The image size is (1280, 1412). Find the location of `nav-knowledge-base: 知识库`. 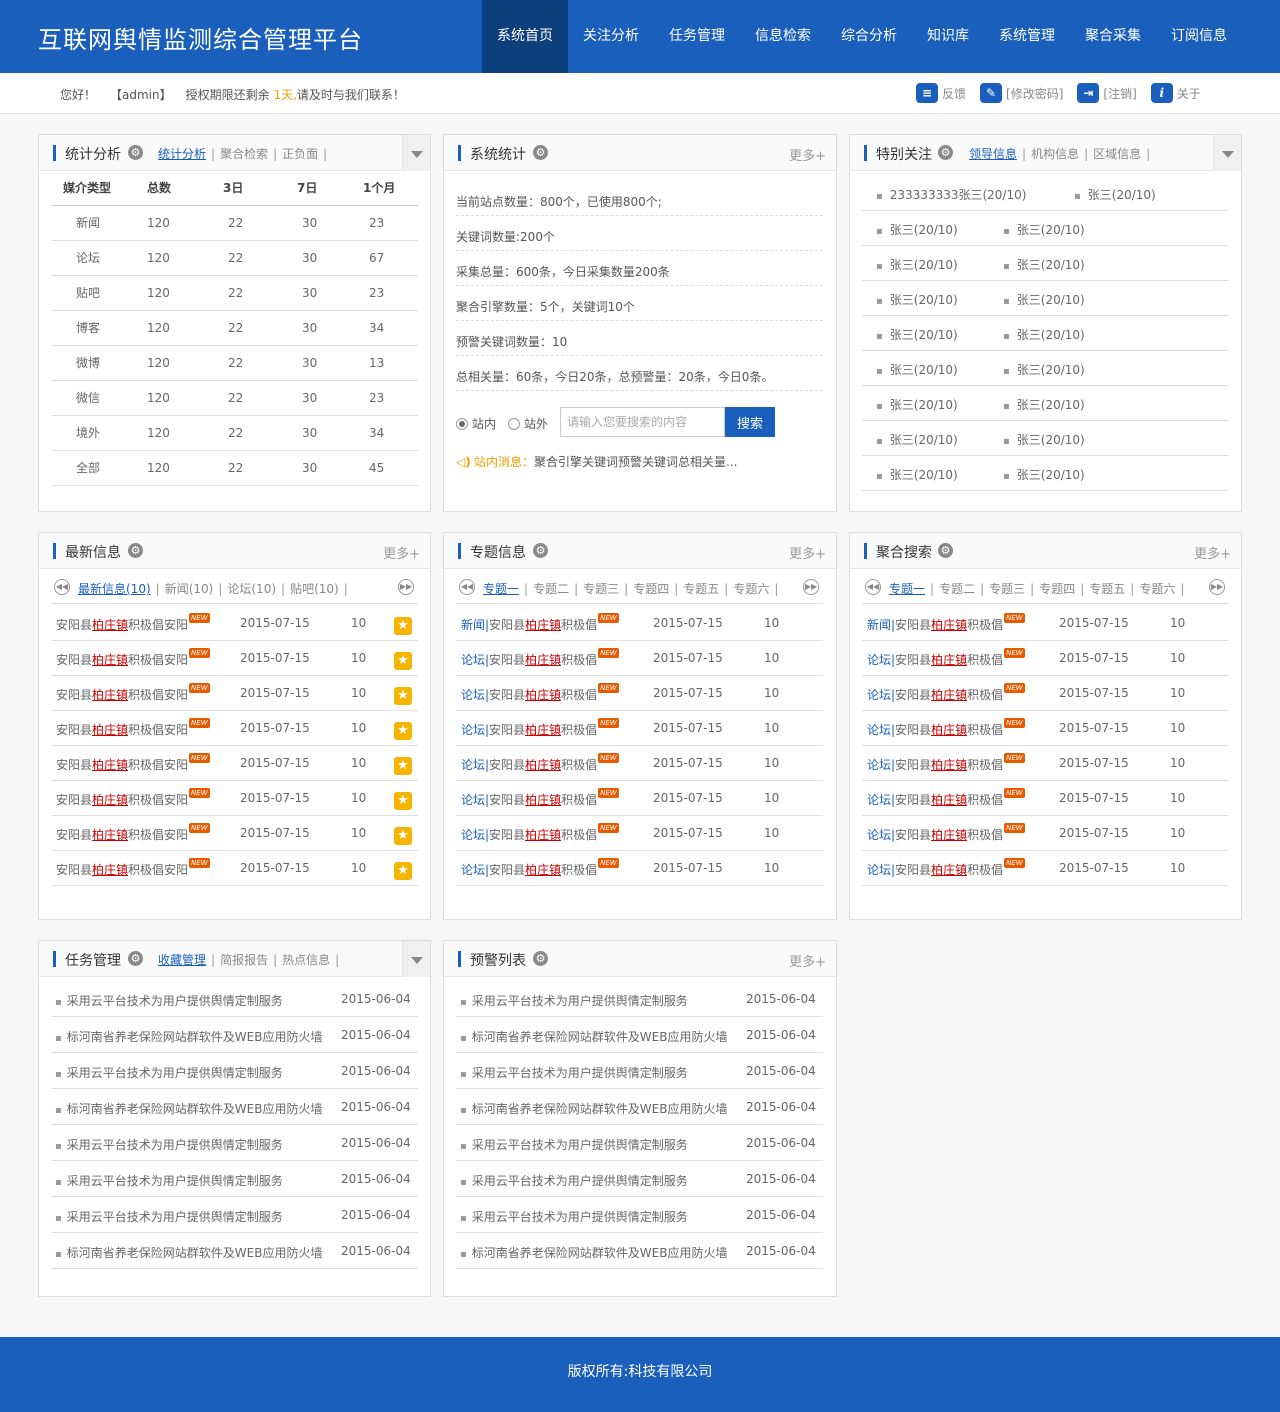

nav-knowledge-base: 知识库 is located at coordinates (948, 36).